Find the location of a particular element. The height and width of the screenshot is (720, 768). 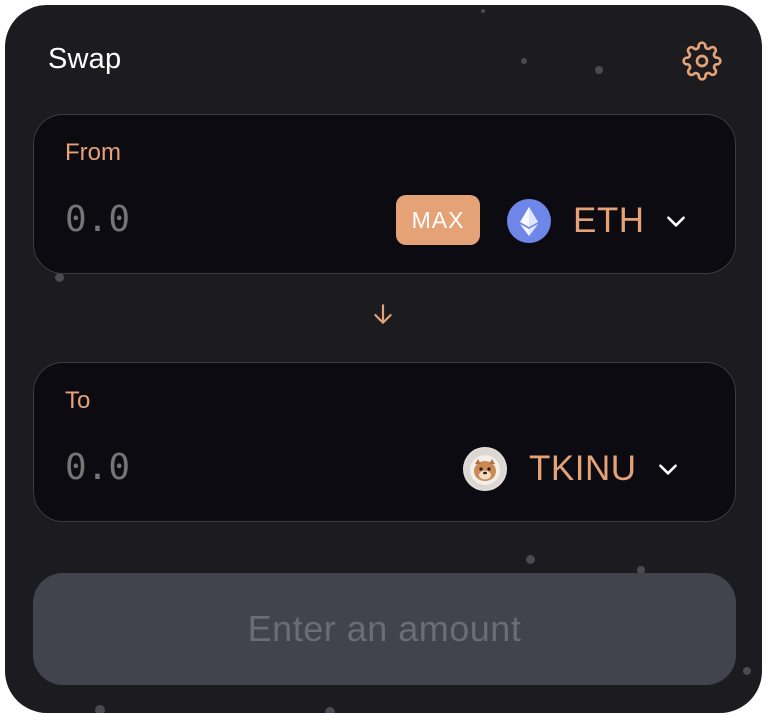

to-label: To is located at coordinates (78, 400).